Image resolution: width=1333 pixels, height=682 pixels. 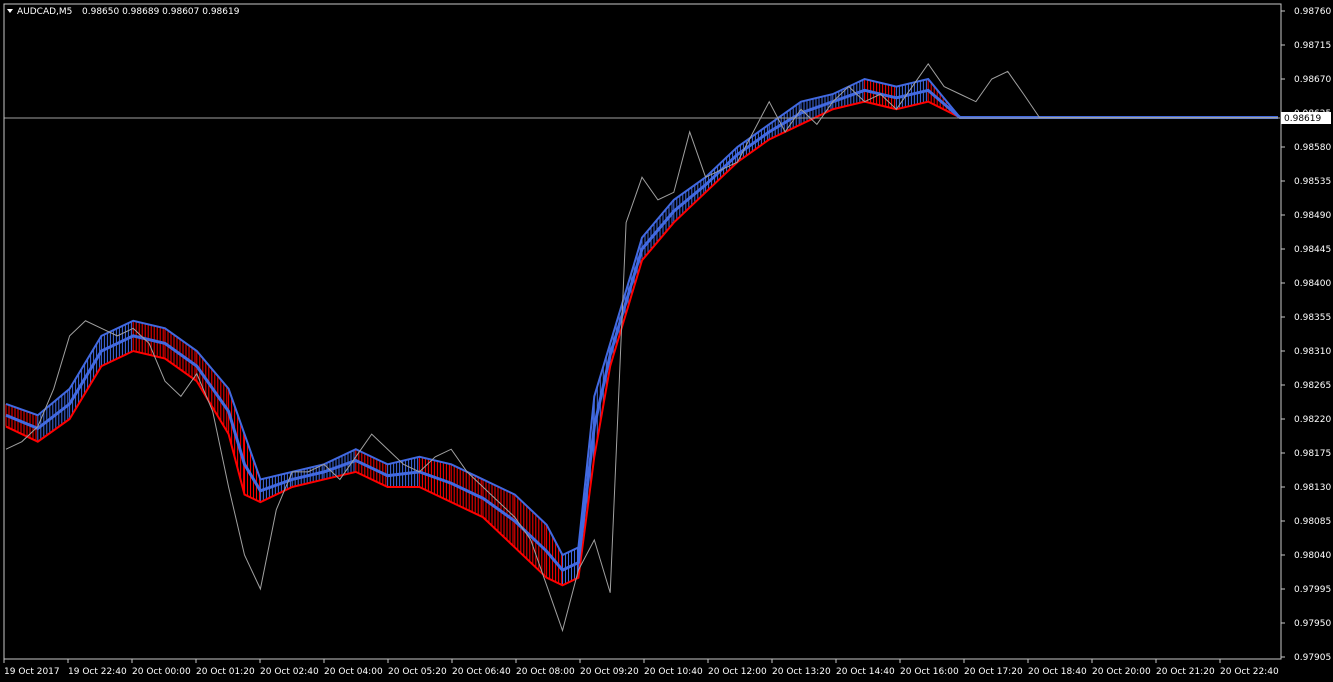 I want to click on y-tick-label: 0.98490, so click(x=1312, y=216).